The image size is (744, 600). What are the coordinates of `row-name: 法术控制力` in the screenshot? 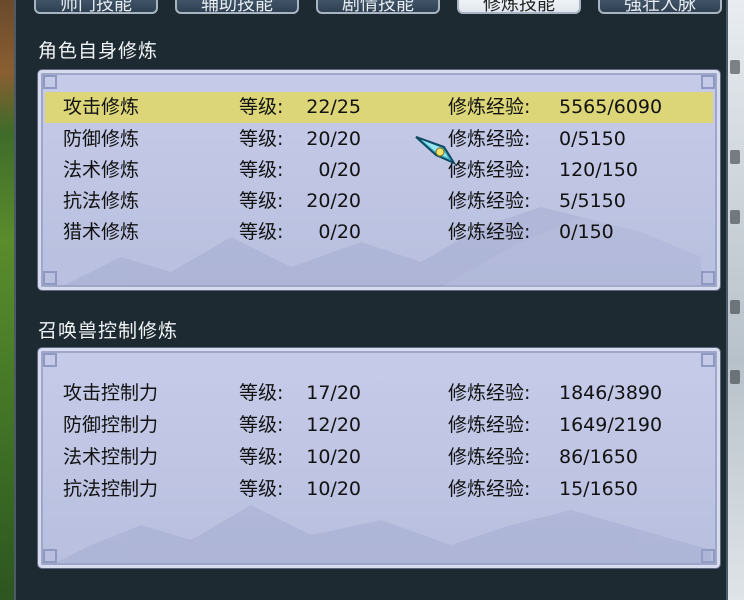 It's located at (111, 457).